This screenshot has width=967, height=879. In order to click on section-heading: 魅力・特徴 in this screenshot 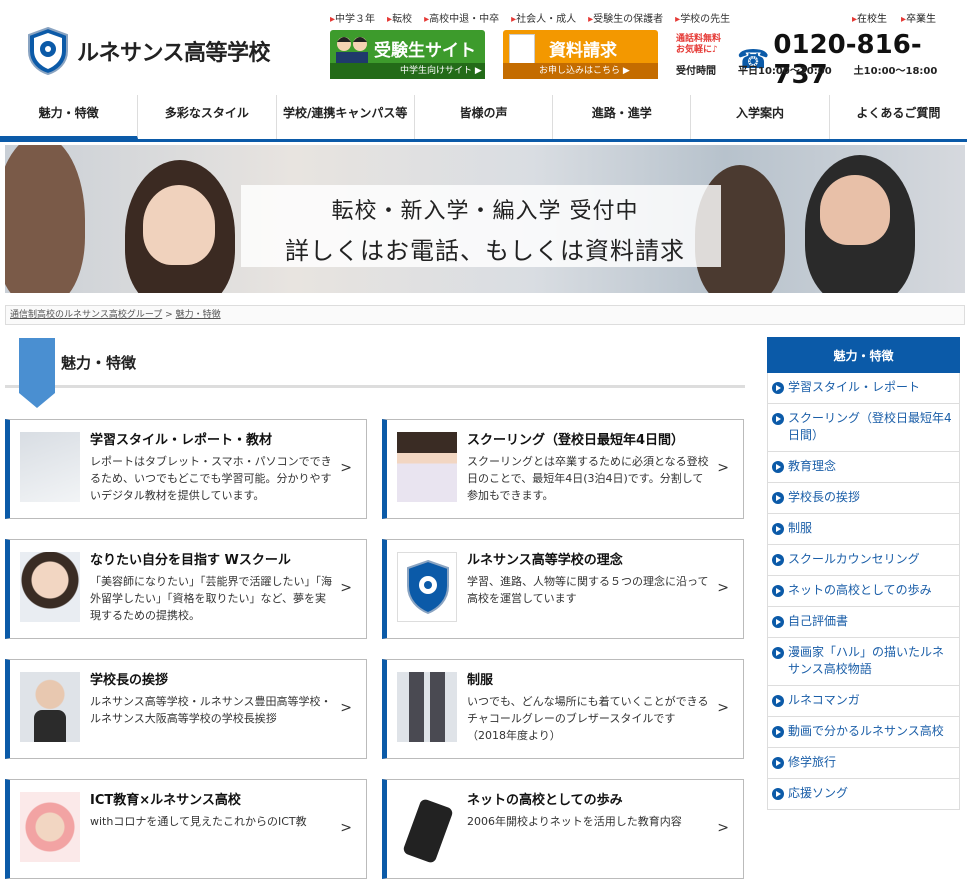, I will do `click(375, 373)`.